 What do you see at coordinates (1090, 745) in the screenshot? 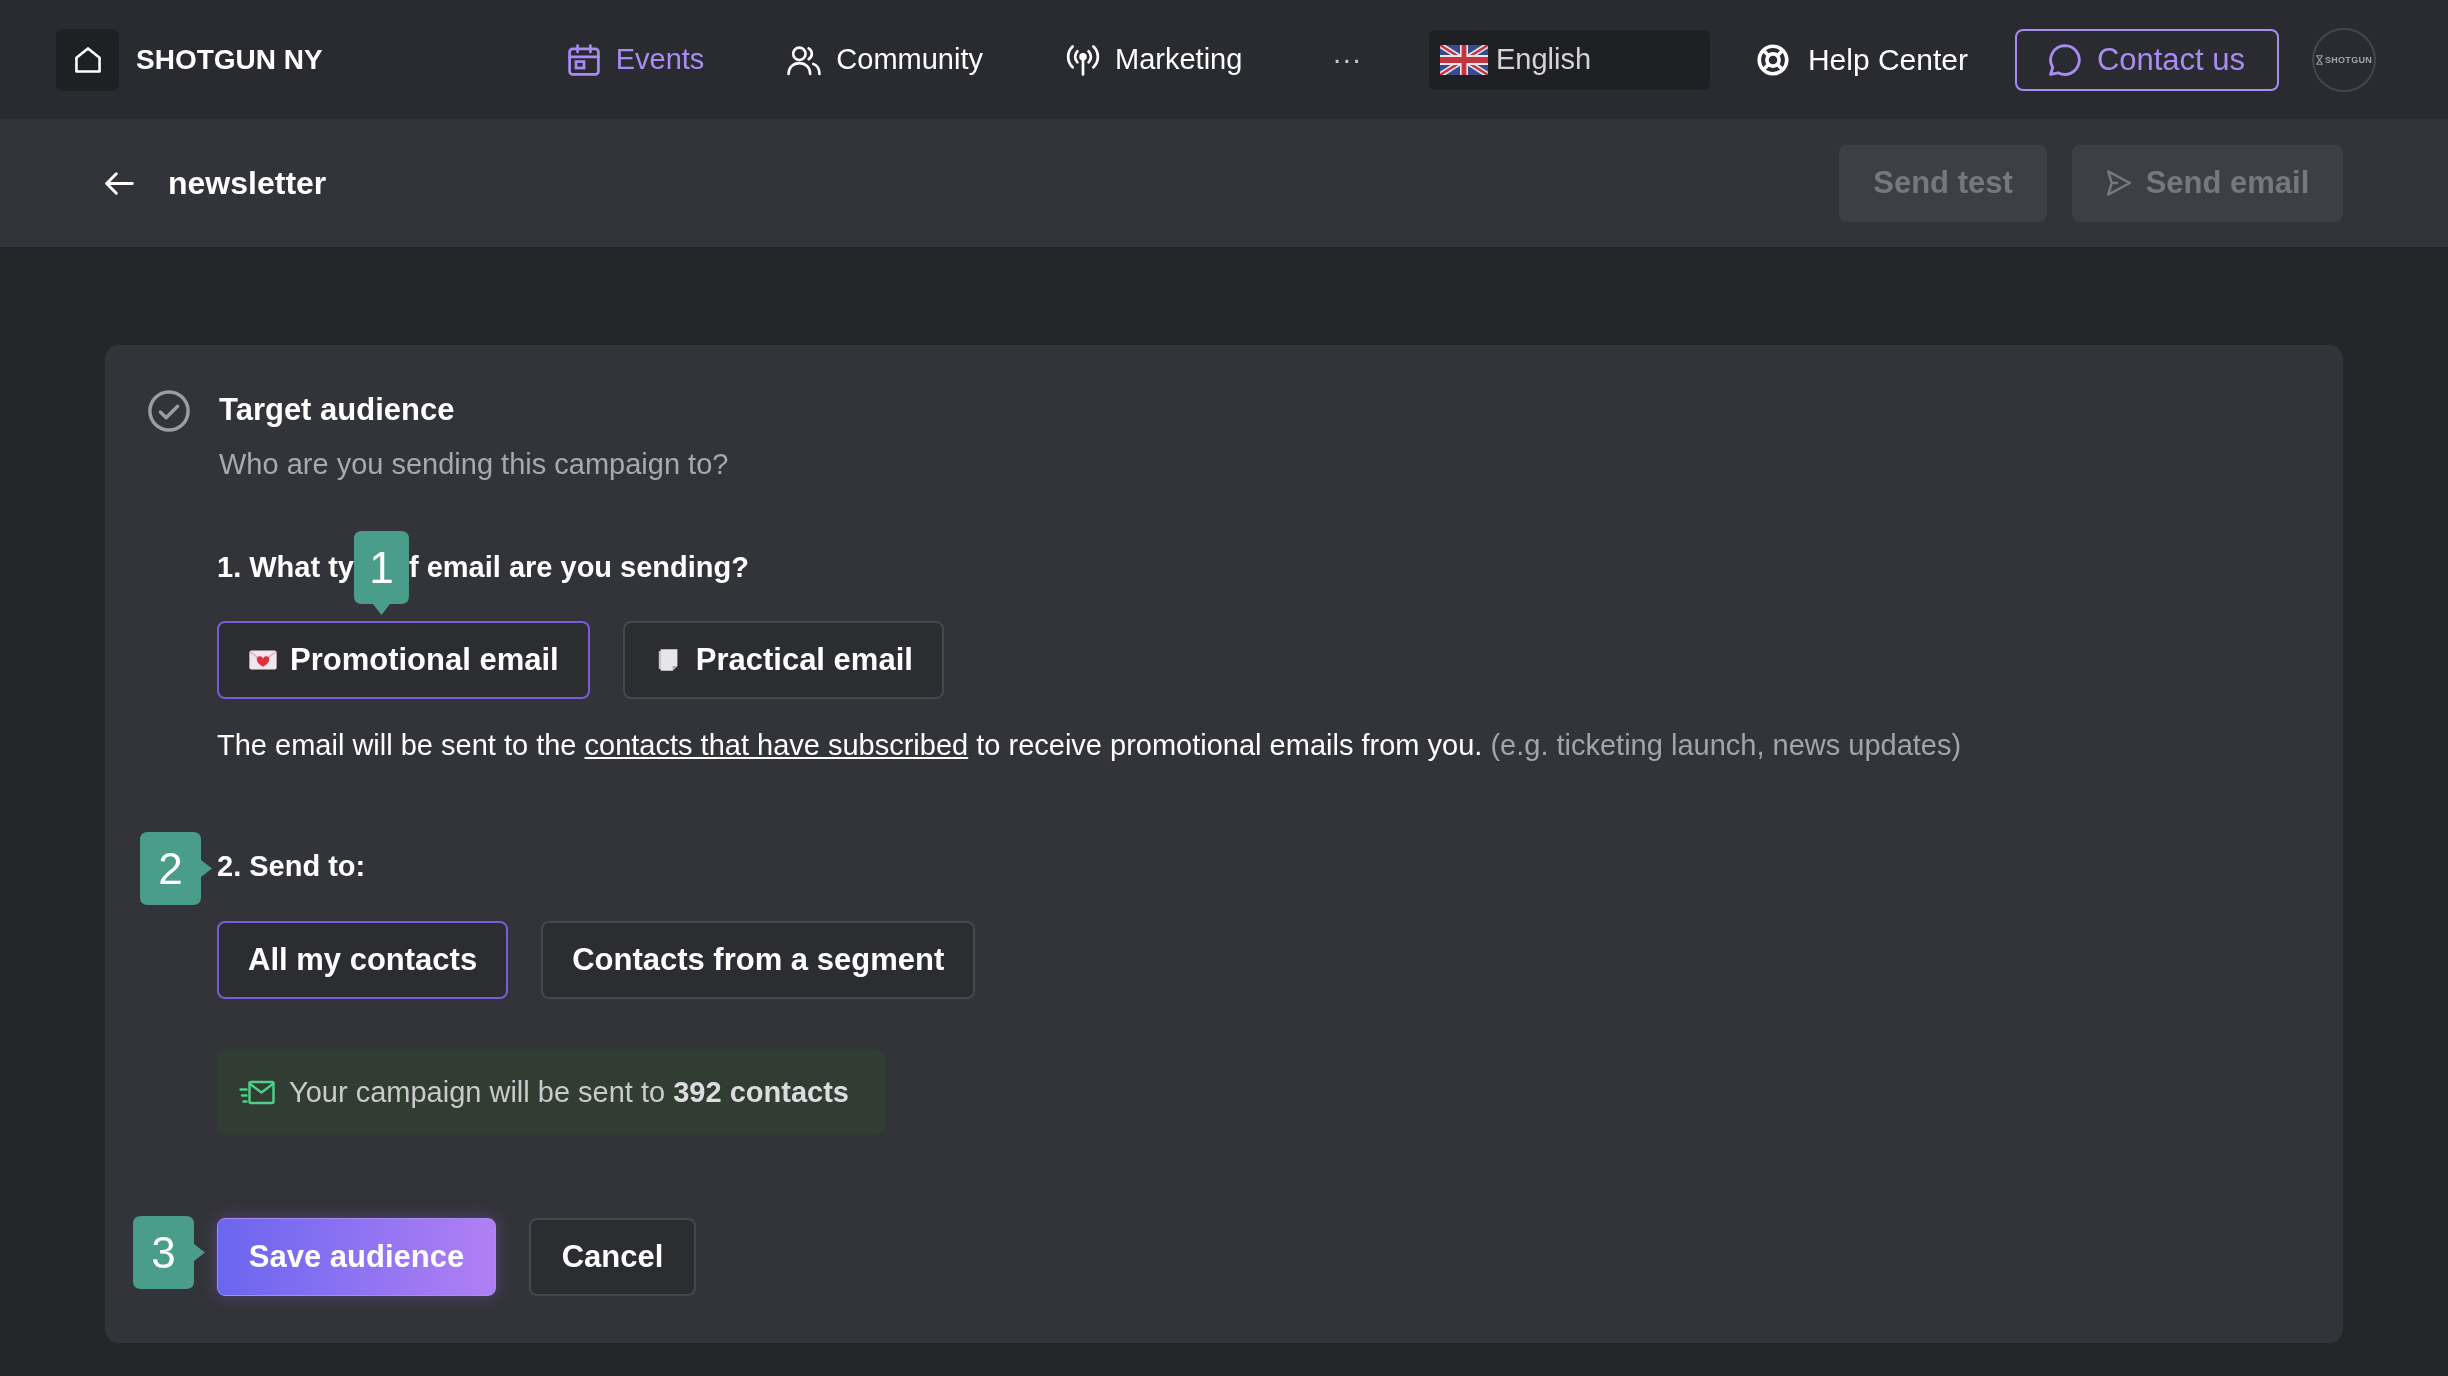
I see `description-text: The email will be sent to the contacts that have subscribed to receive promotional emails from you. (e.g. ticketing launch, news updates)` at bounding box center [1090, 745].